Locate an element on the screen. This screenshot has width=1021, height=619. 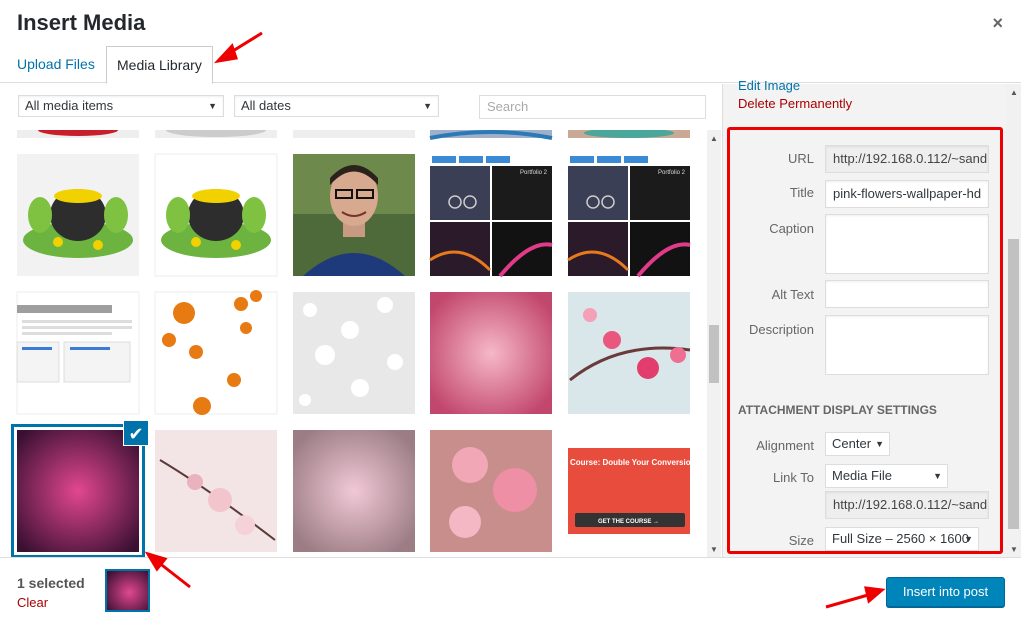
course-headline: Course: Double Your Conversion In is located at coordinates (637, 462).